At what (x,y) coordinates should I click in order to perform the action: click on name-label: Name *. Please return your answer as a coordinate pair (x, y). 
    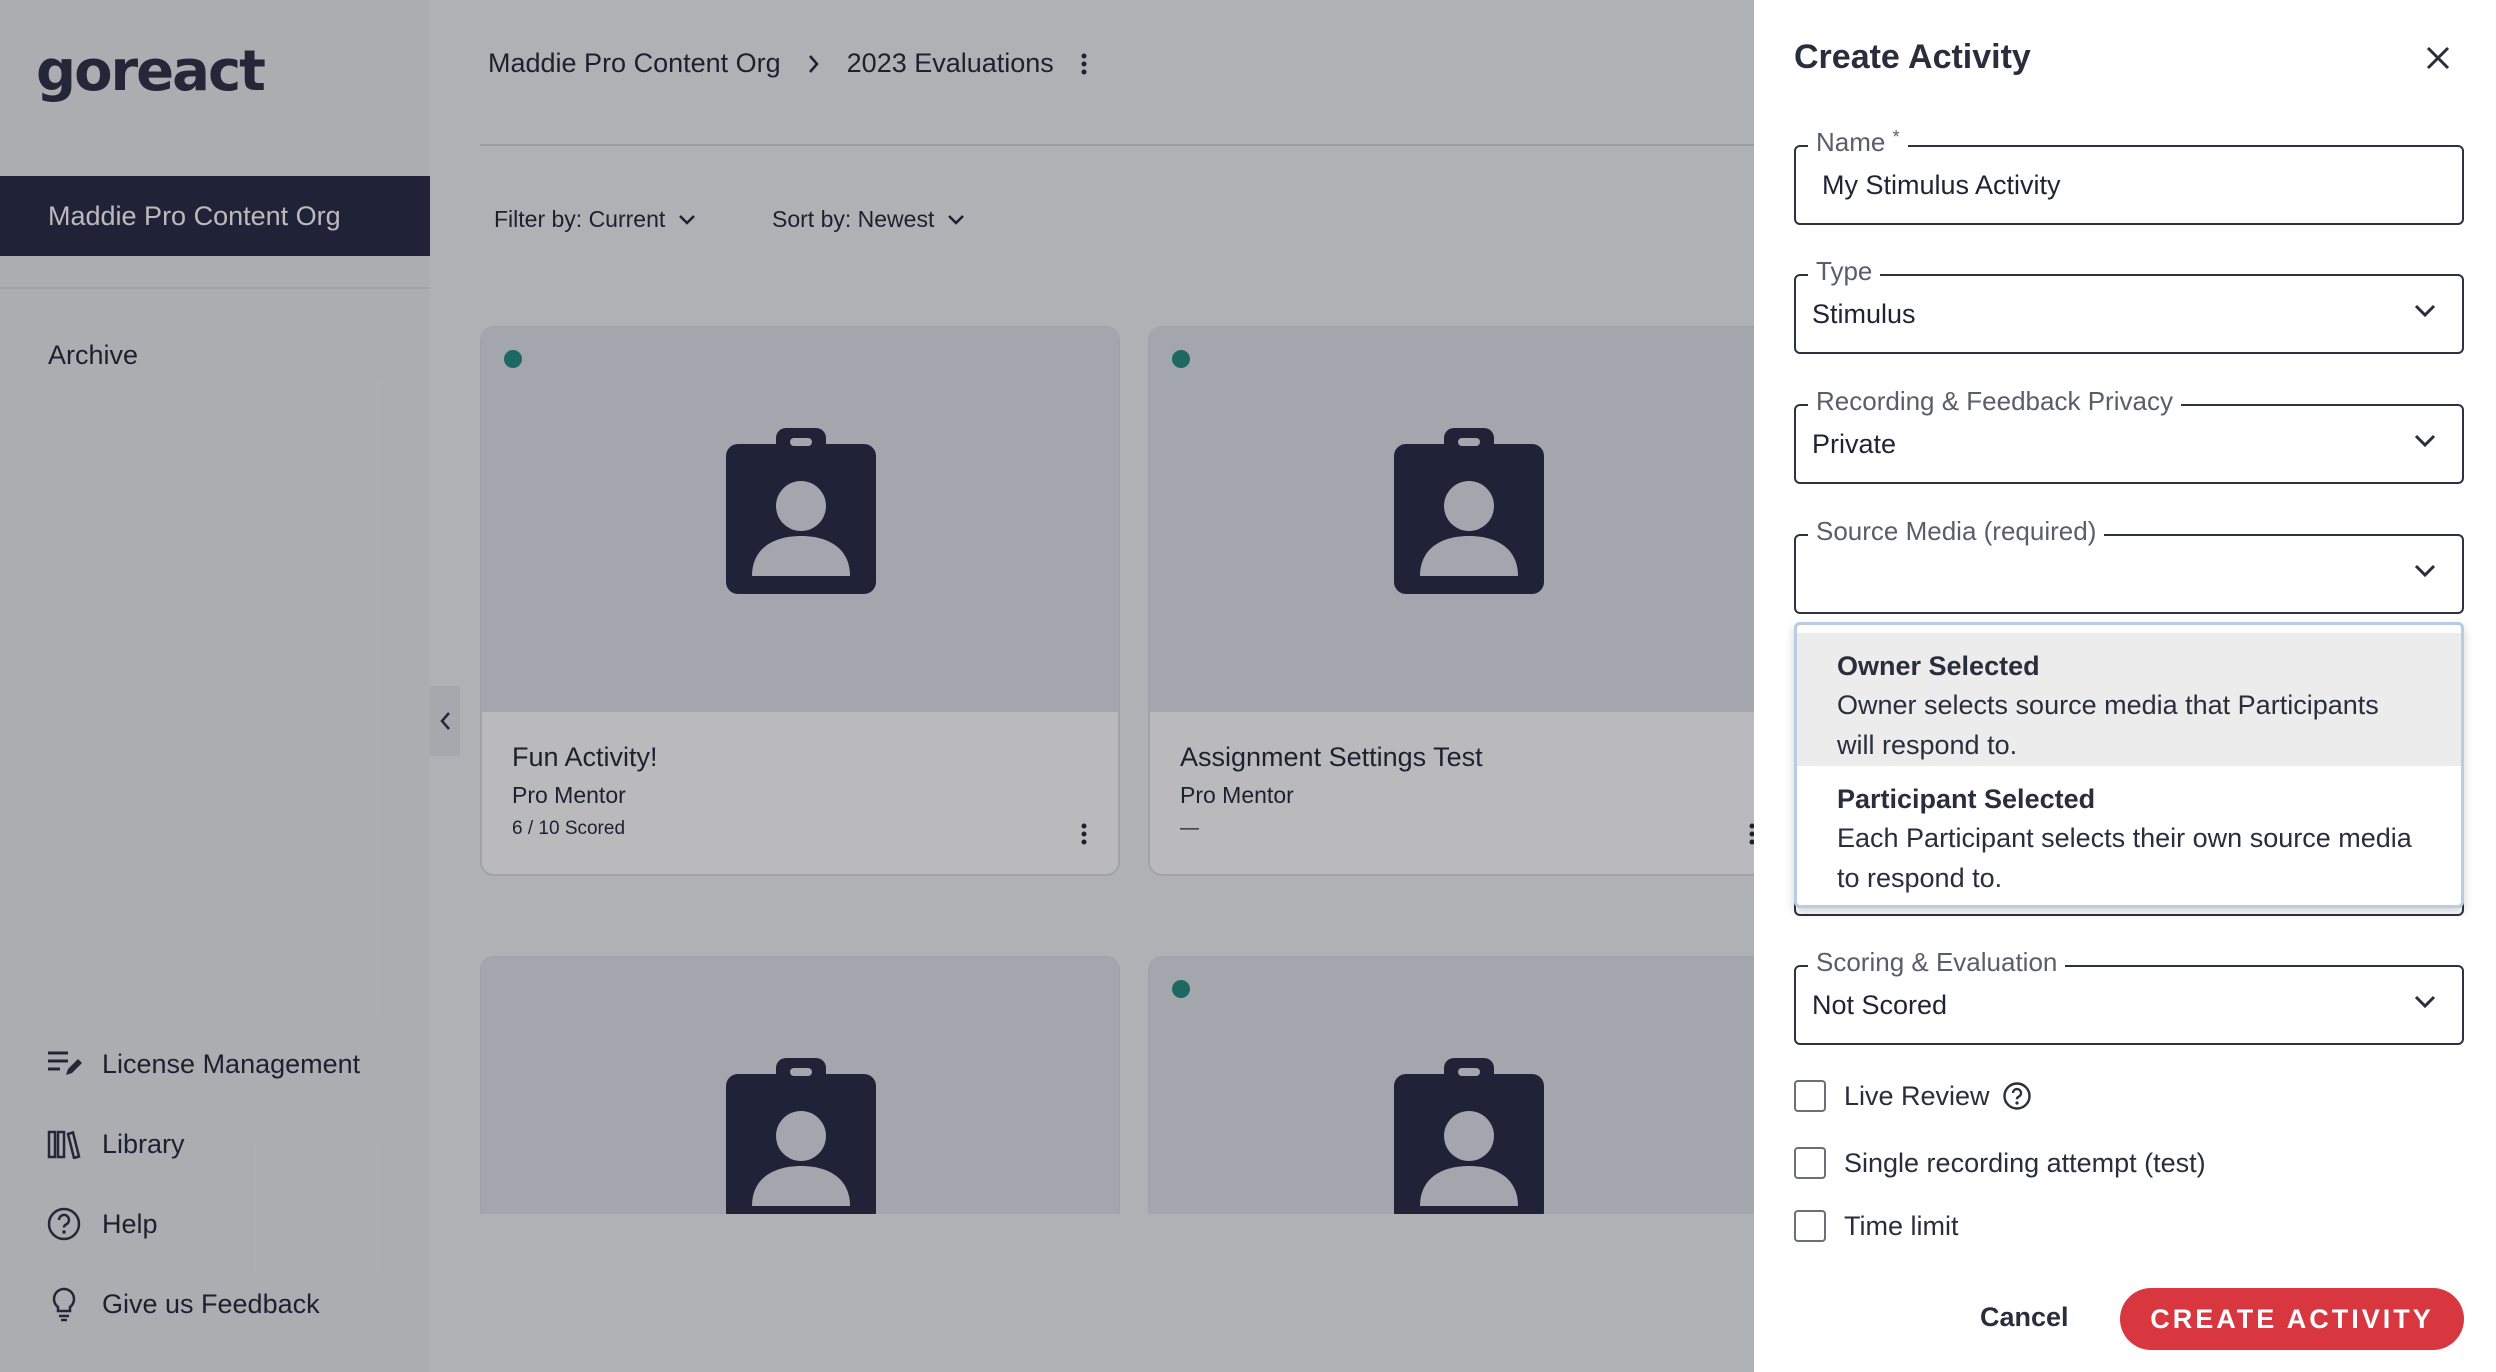
    Looking at the image, I should click on (1858, 142).